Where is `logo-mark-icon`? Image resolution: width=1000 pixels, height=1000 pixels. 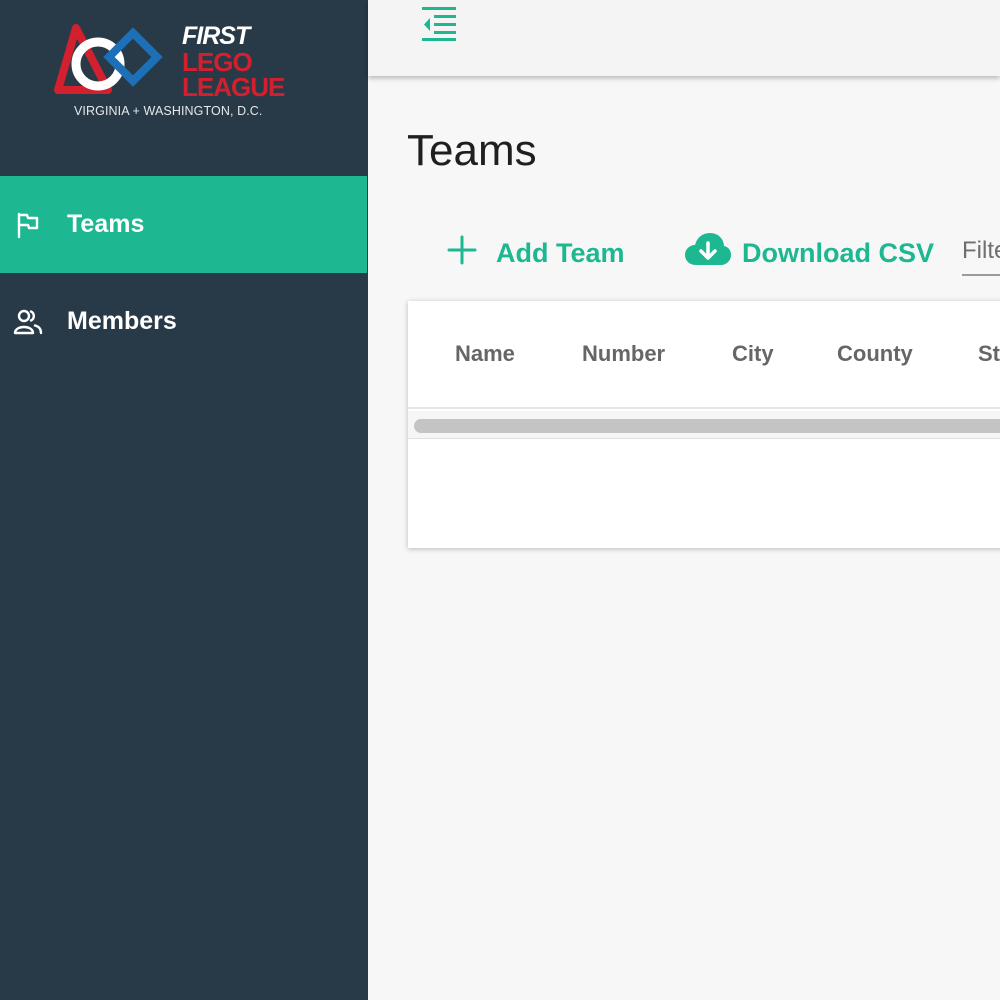
logo-mark-icon is located at coordinates (108, 59).